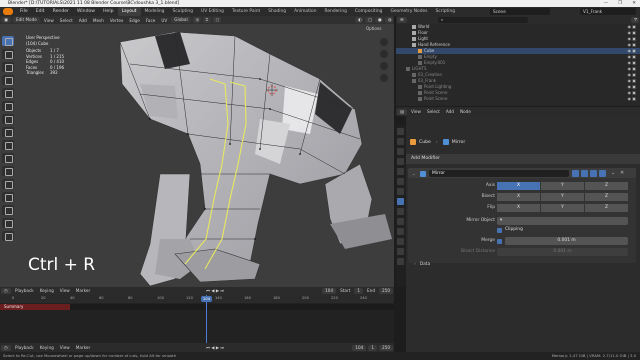 The height and width of the screenshot is (360, 640). Describe the element at coordinates (379, 20) in the screenshot. I see `solid-shading-icon: ●` at that location.